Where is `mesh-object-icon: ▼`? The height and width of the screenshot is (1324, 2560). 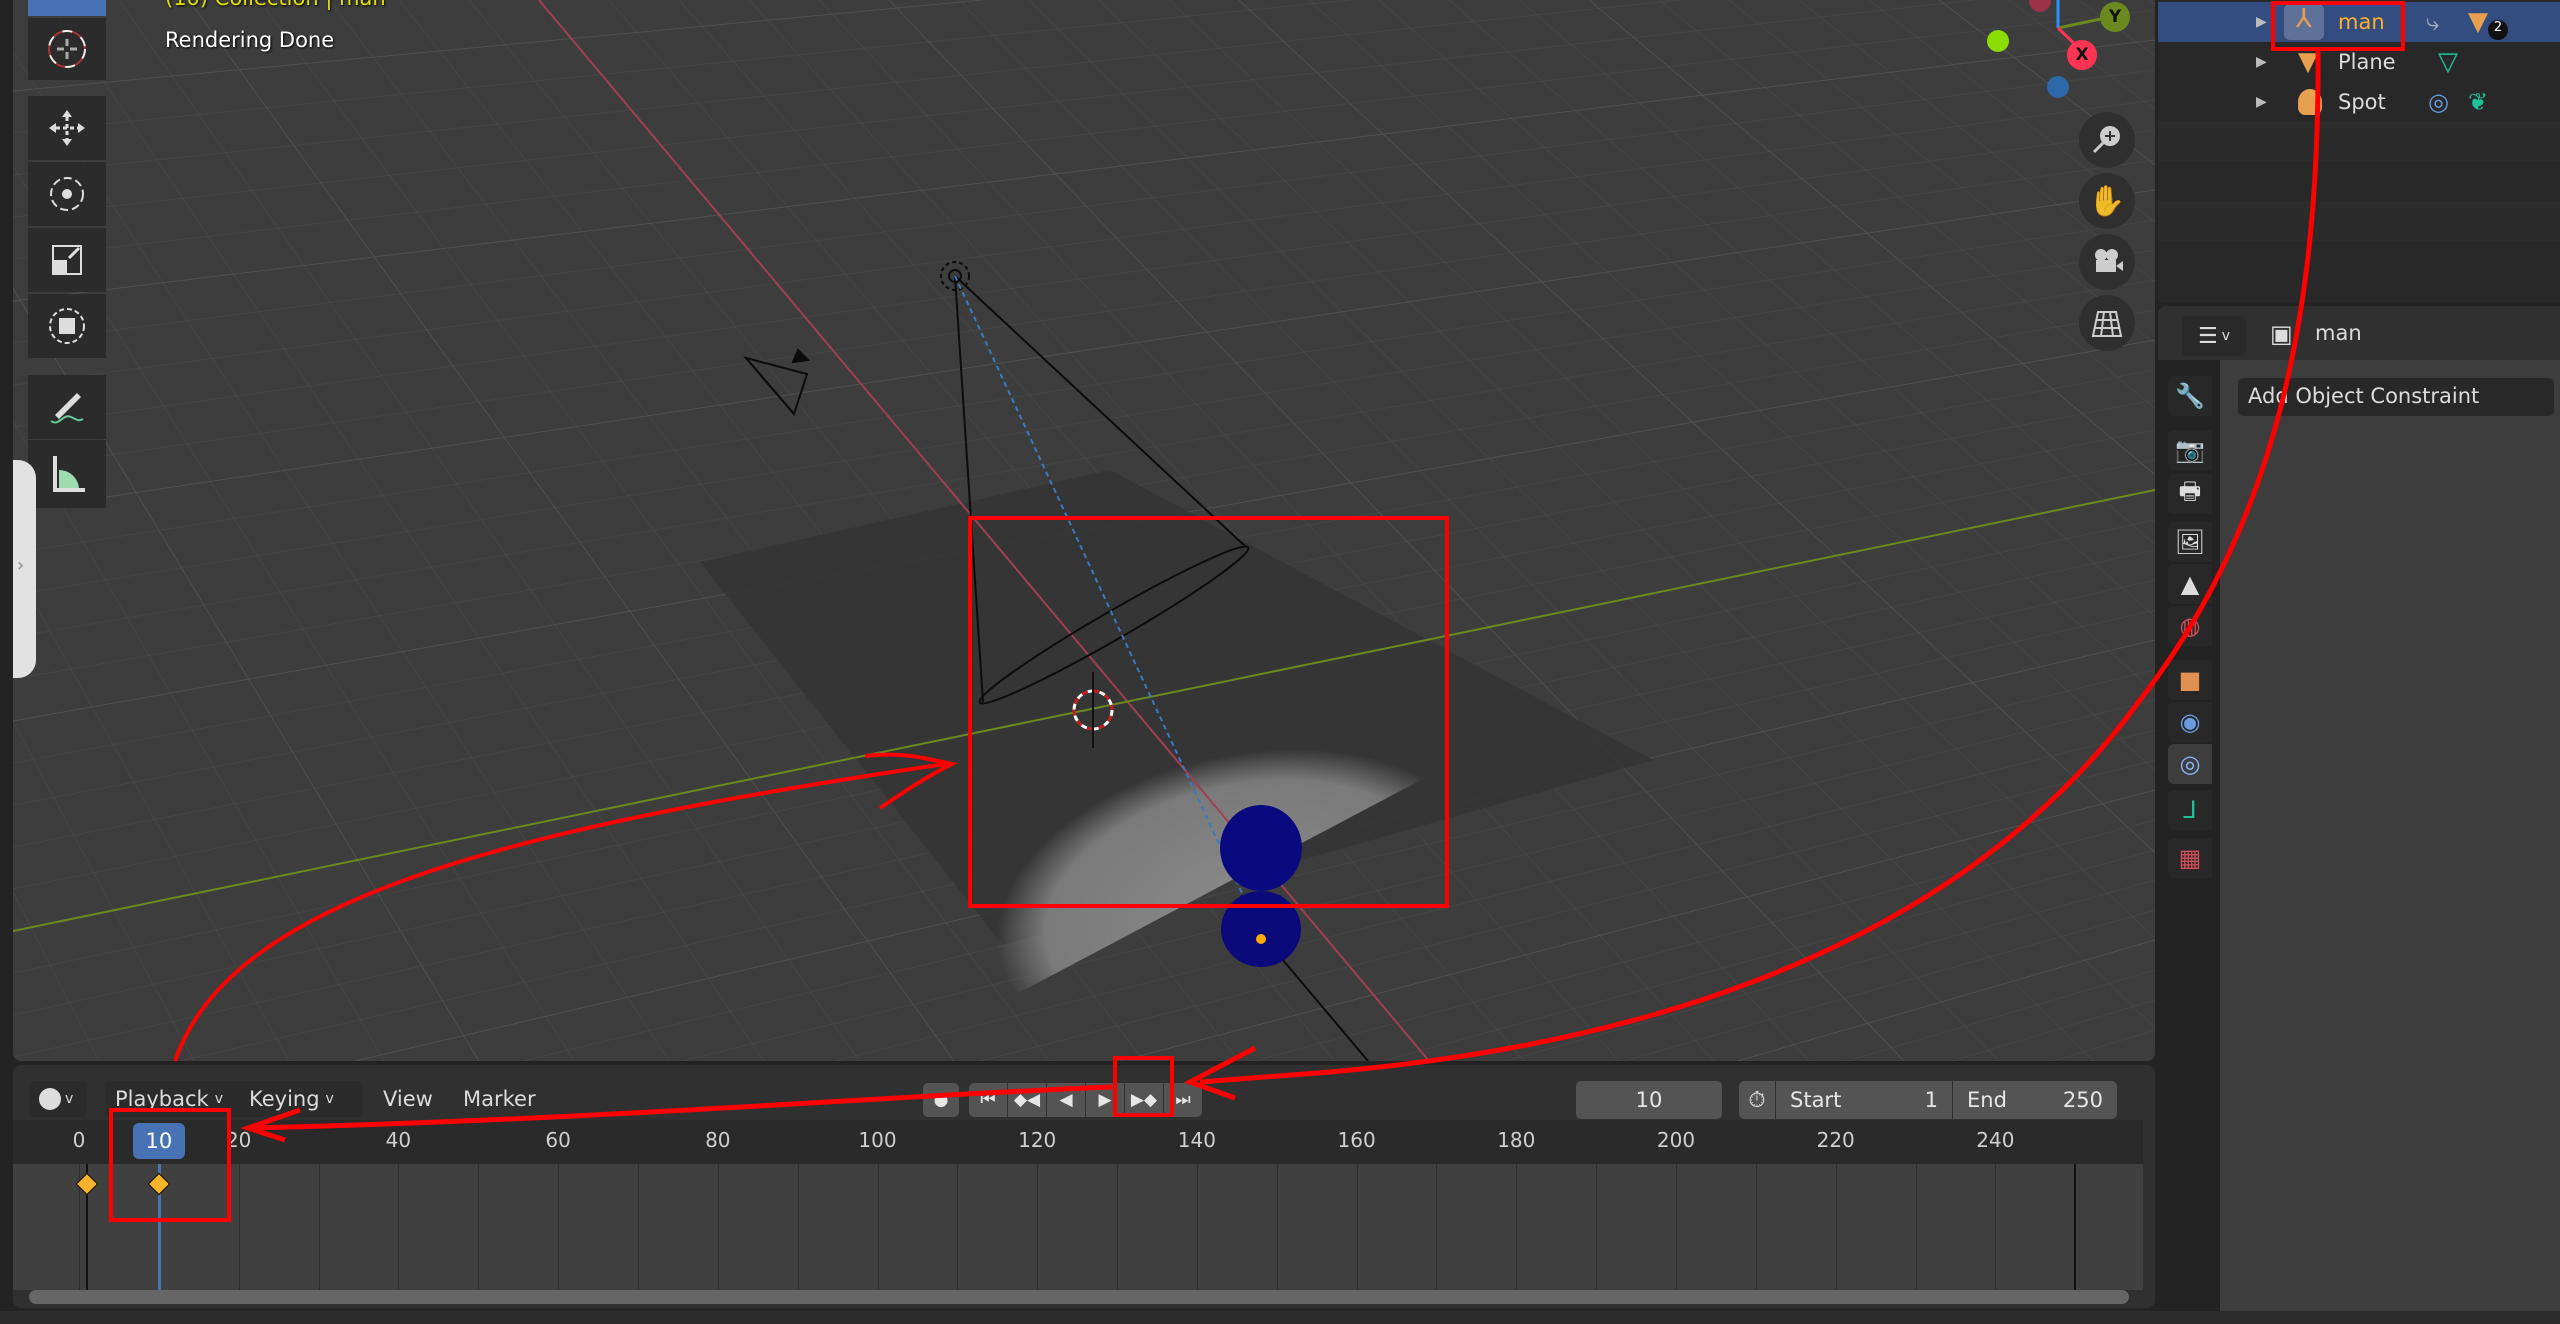 mesh-object-icon: ▼ is located at coordinates (2308, 62).